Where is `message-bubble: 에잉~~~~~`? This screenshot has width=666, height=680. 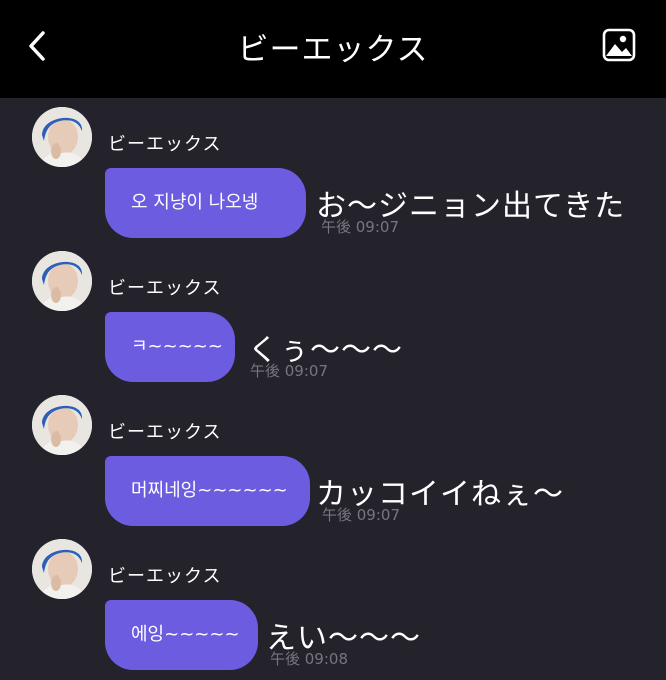 message-bubble: 에잉~~~~~ is located at coordinates (181, 635).